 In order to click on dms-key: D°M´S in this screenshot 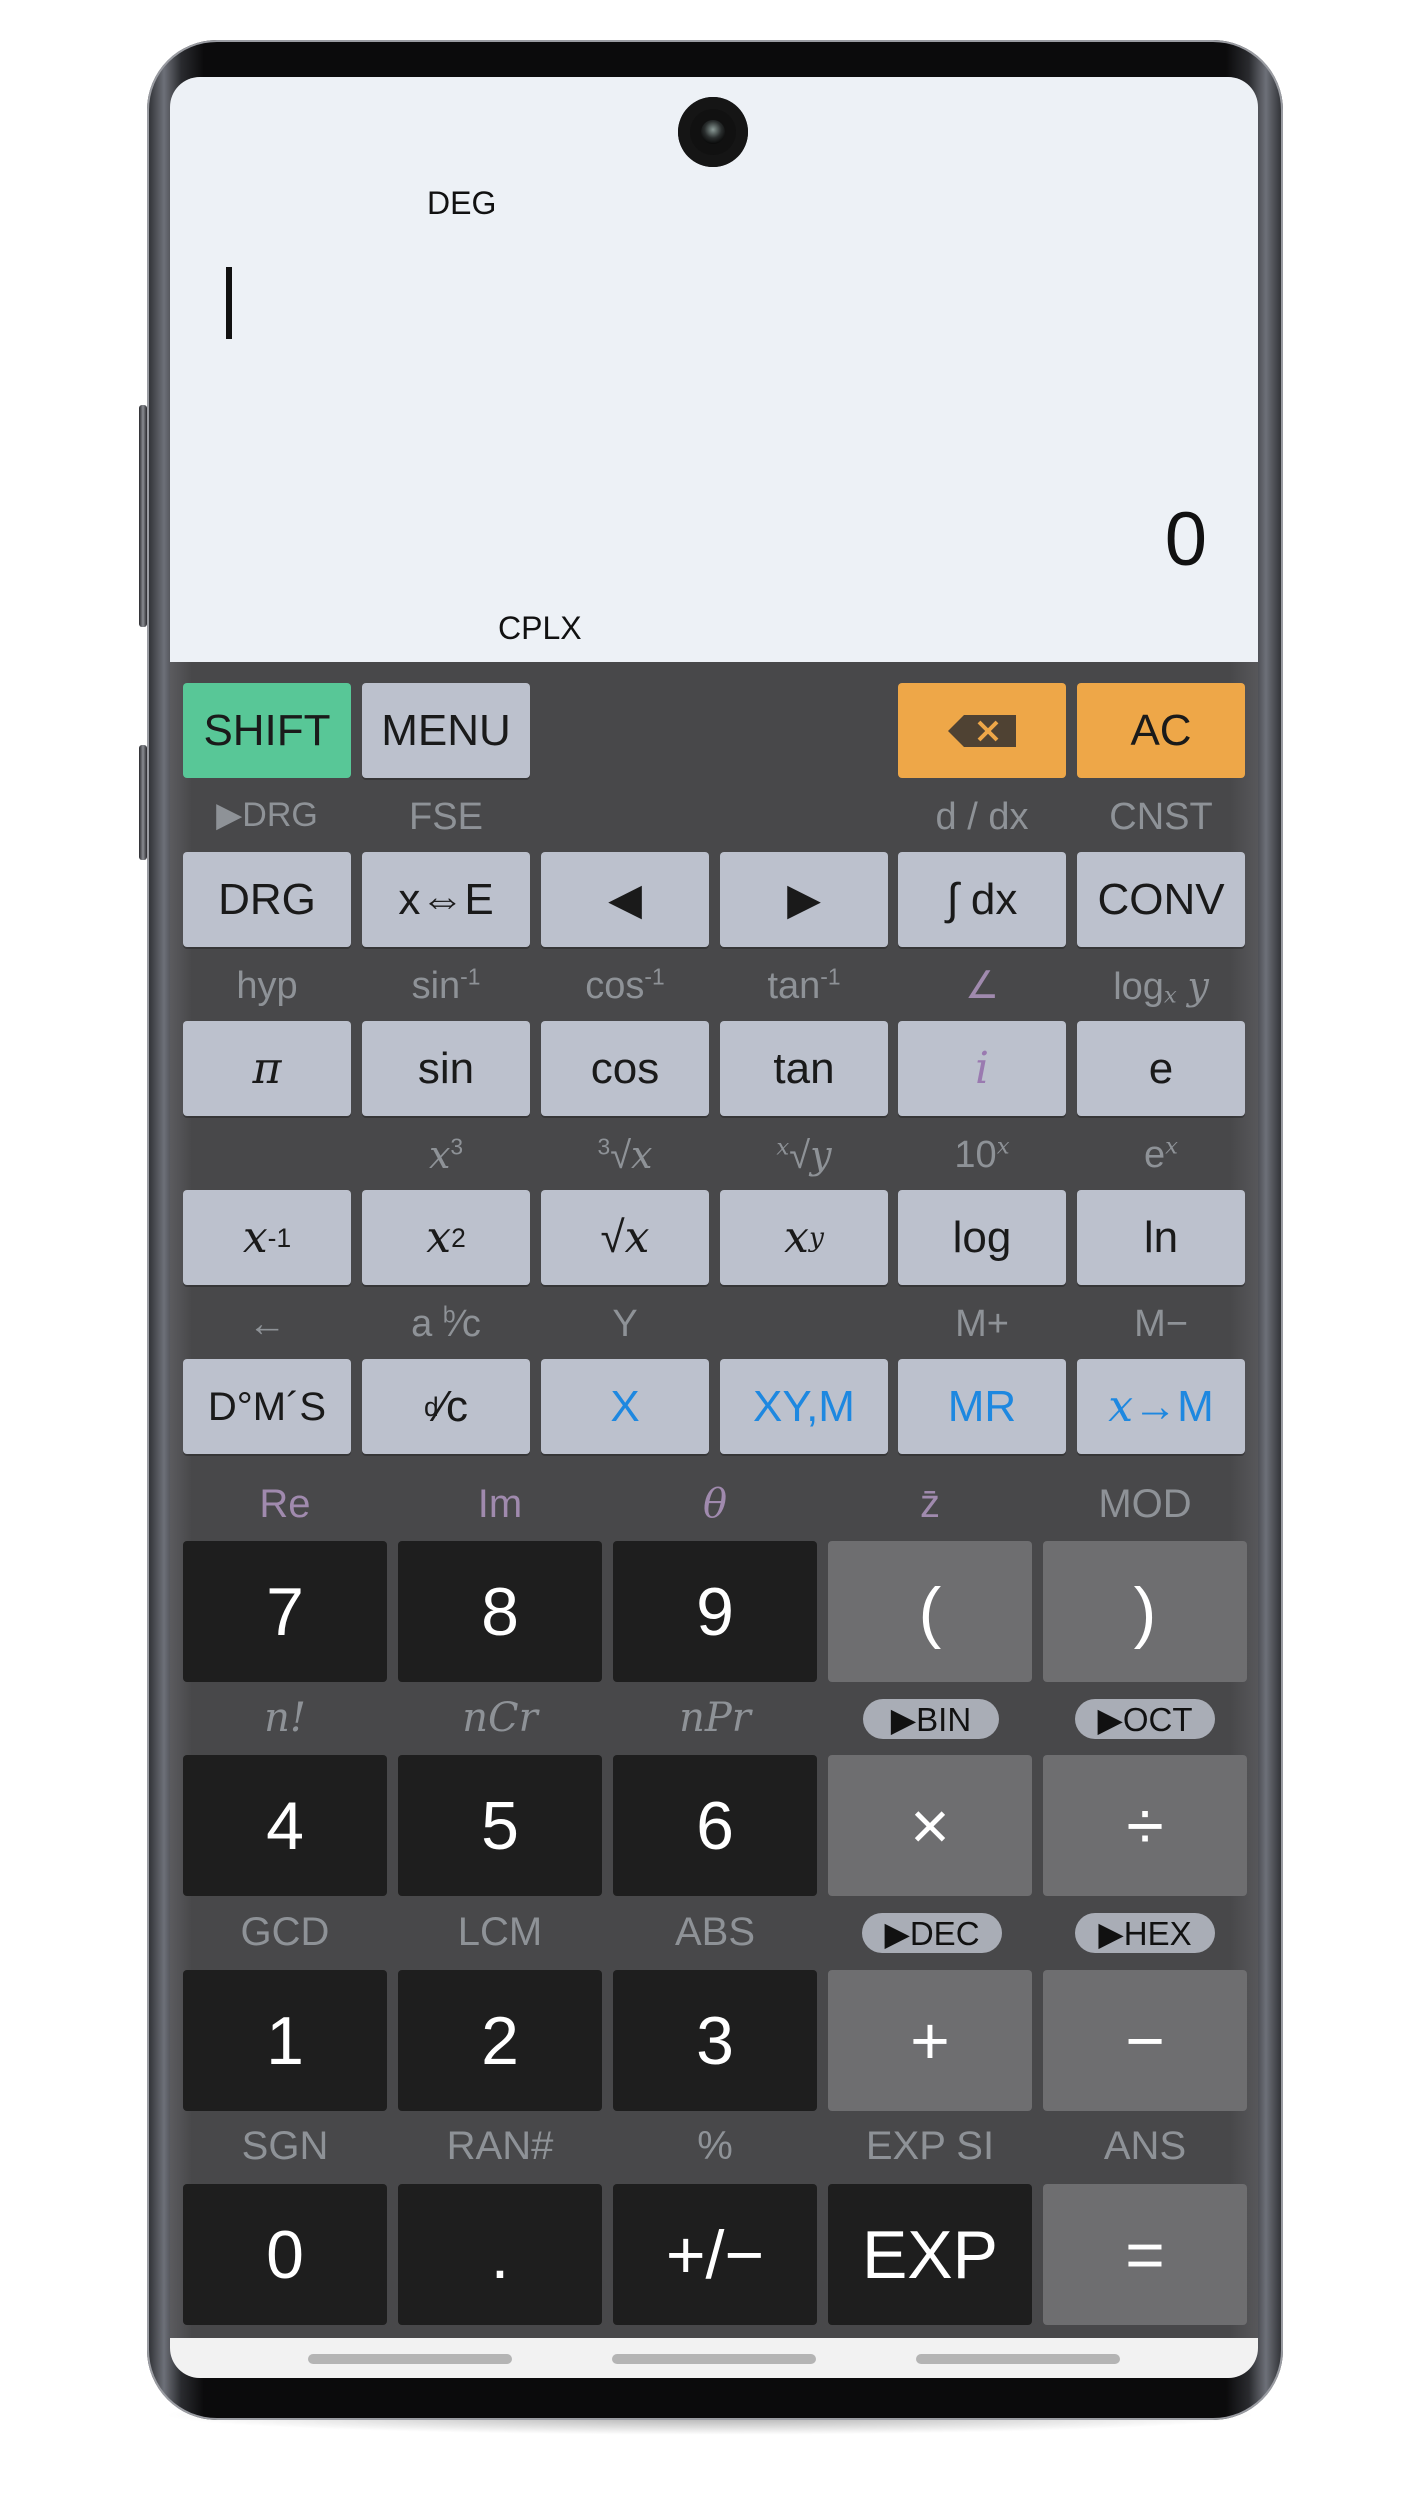, I will do `click(267, 1406)`.